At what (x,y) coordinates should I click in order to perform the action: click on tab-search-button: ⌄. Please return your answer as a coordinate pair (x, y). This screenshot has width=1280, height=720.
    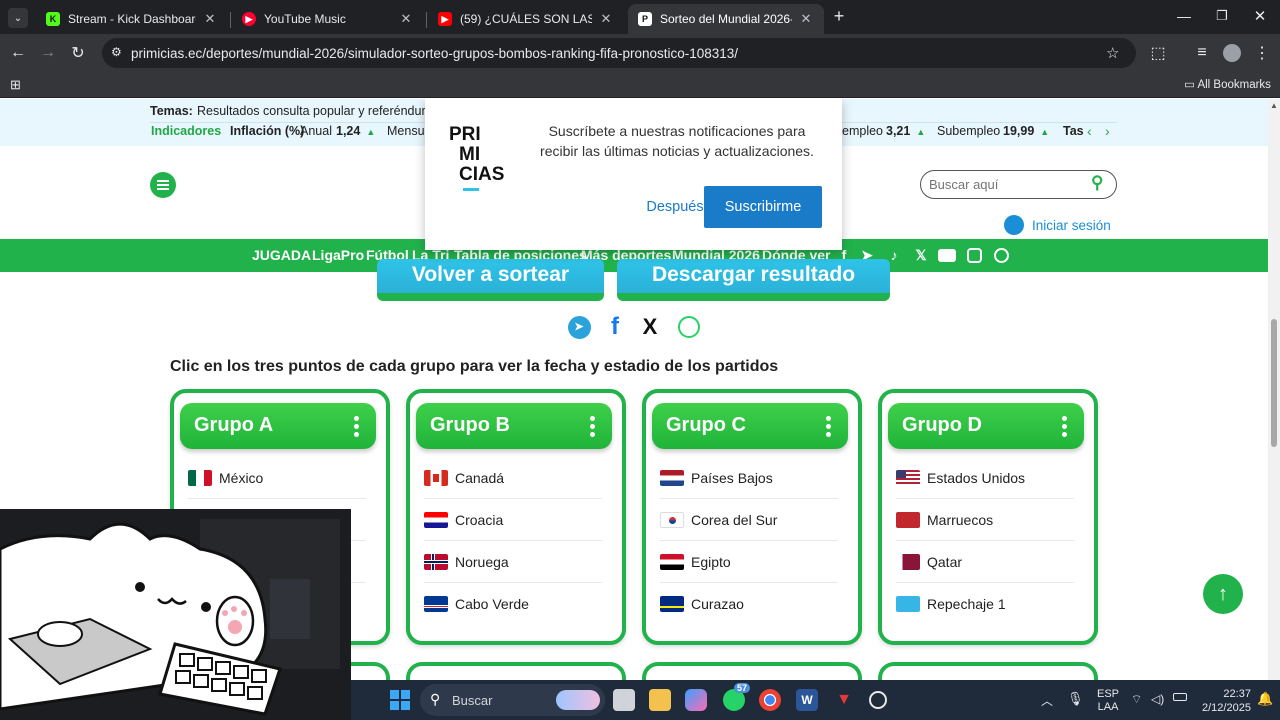
    Looking at the image, I should click on (18, 18).